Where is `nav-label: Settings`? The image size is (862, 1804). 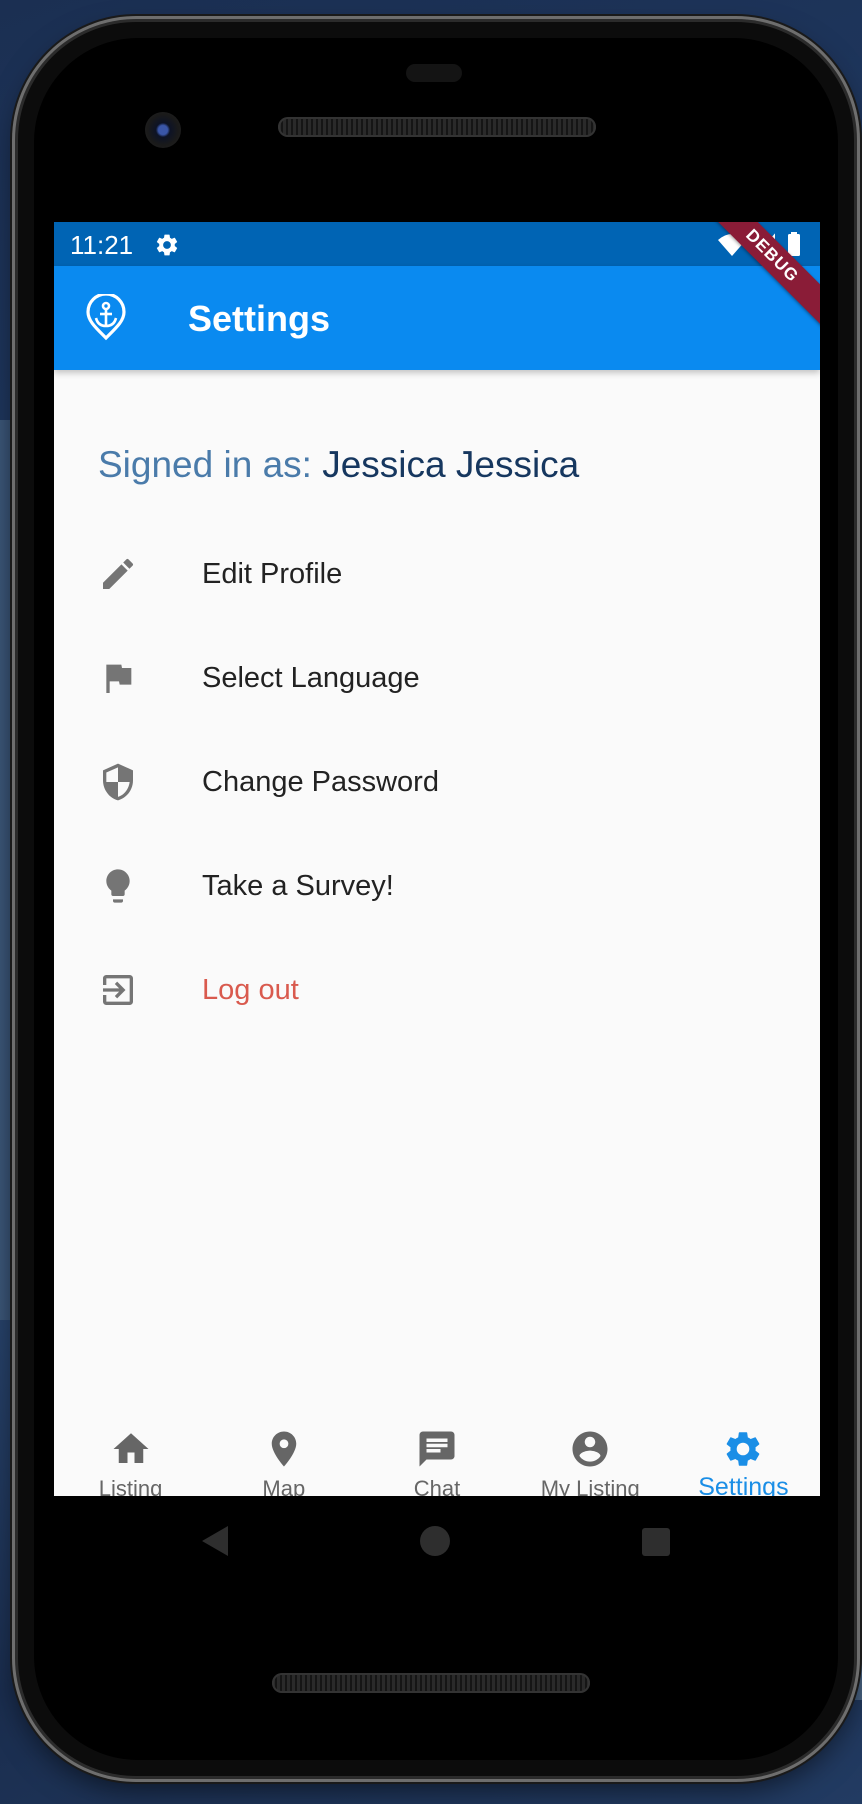
nav-label: Settings is located at coordinates (743, 1484).